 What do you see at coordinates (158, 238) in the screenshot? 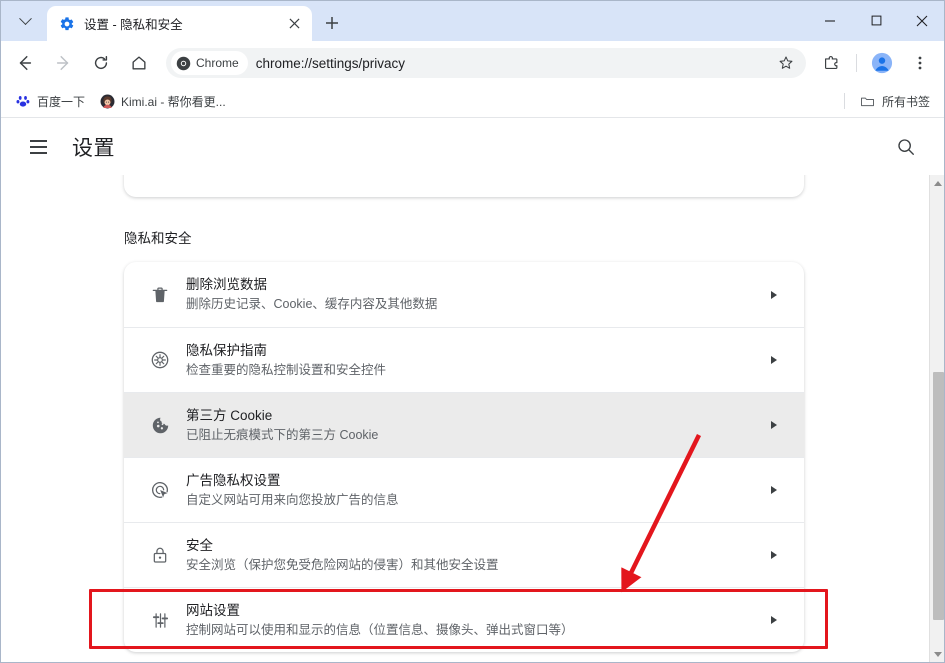
I see `section-heading: 隐私和安全` at bounding box center [158, 238].